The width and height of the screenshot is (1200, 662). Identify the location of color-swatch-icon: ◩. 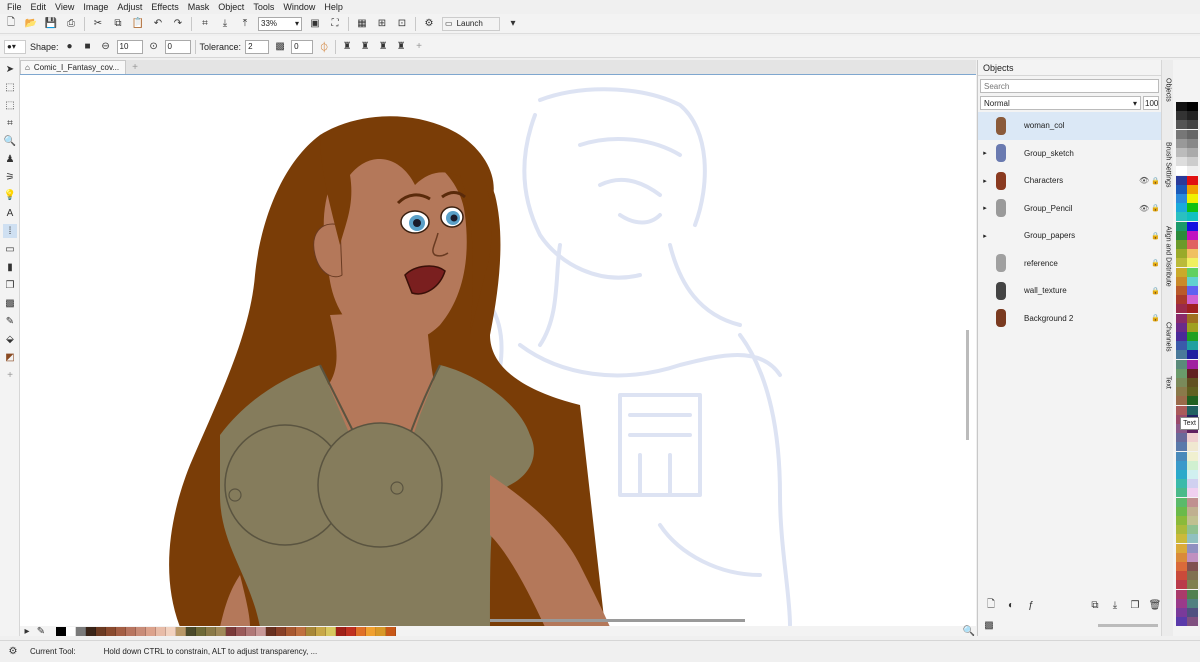
(10, 357).